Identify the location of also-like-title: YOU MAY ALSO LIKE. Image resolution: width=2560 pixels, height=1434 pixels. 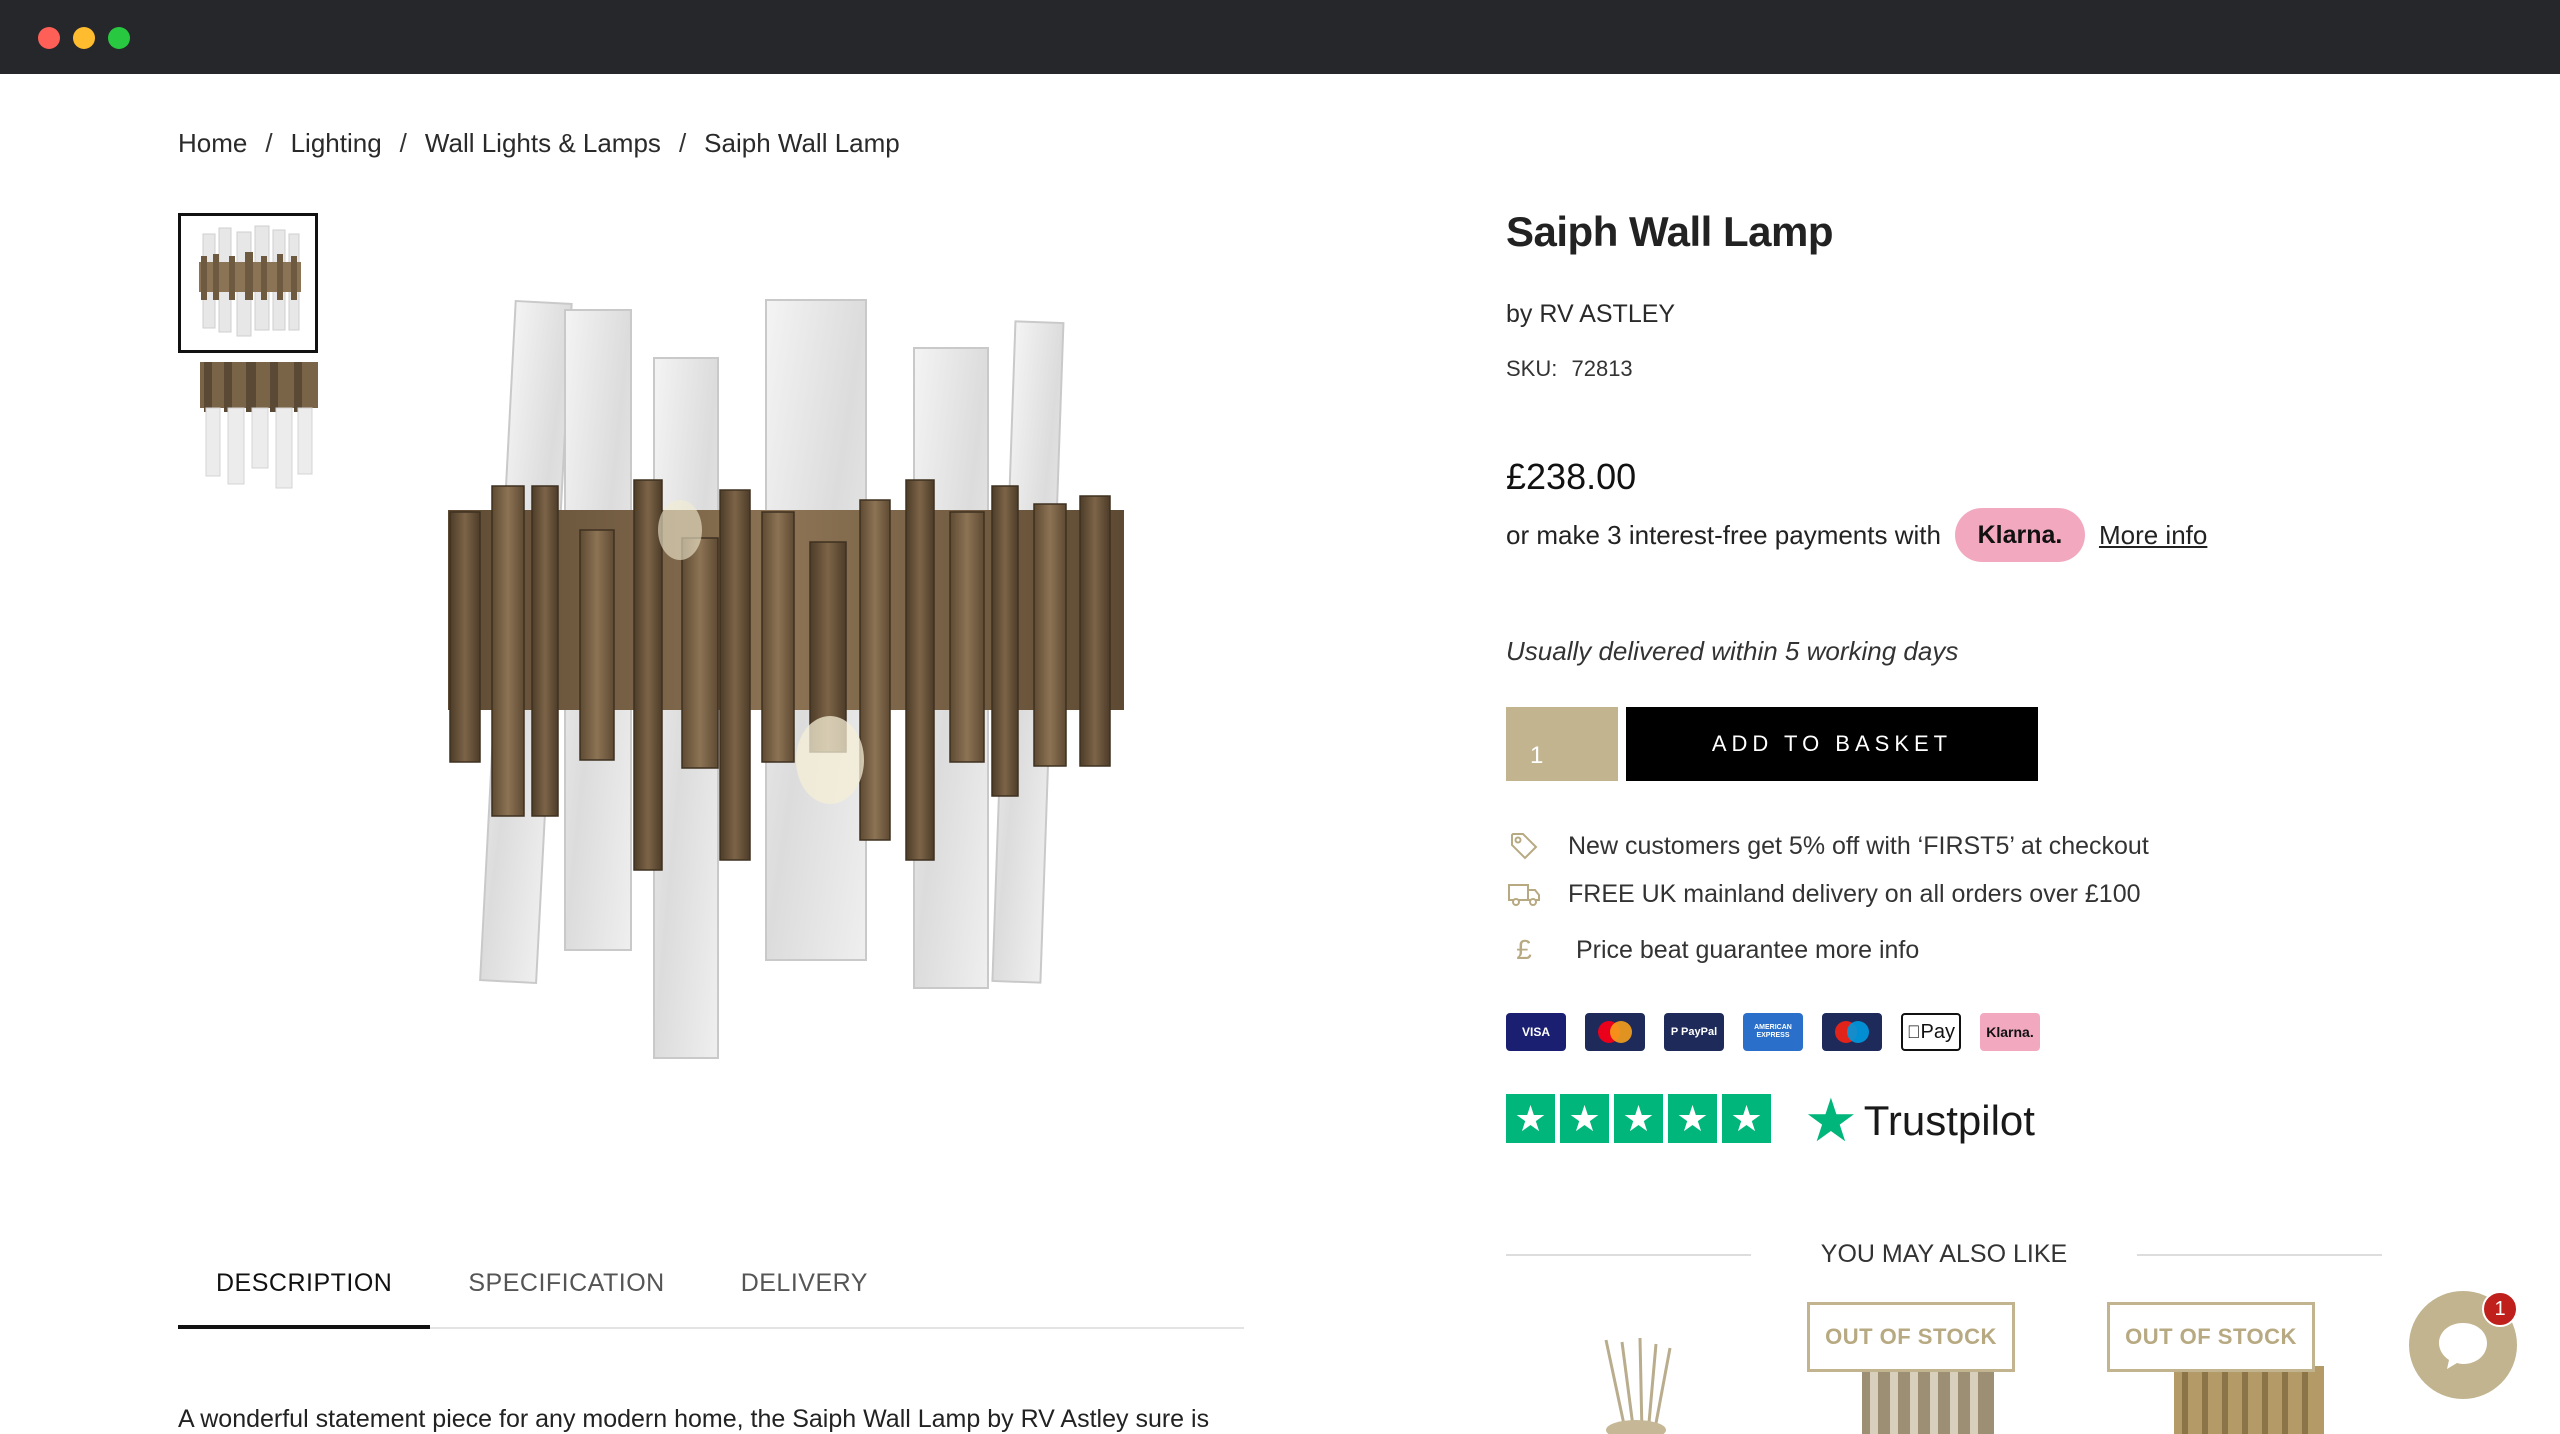
(1944, 1254).